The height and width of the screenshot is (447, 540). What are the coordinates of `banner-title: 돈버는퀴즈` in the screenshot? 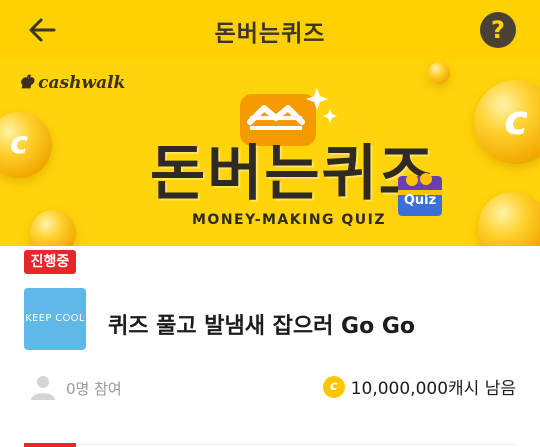 It's located at (293, 174).